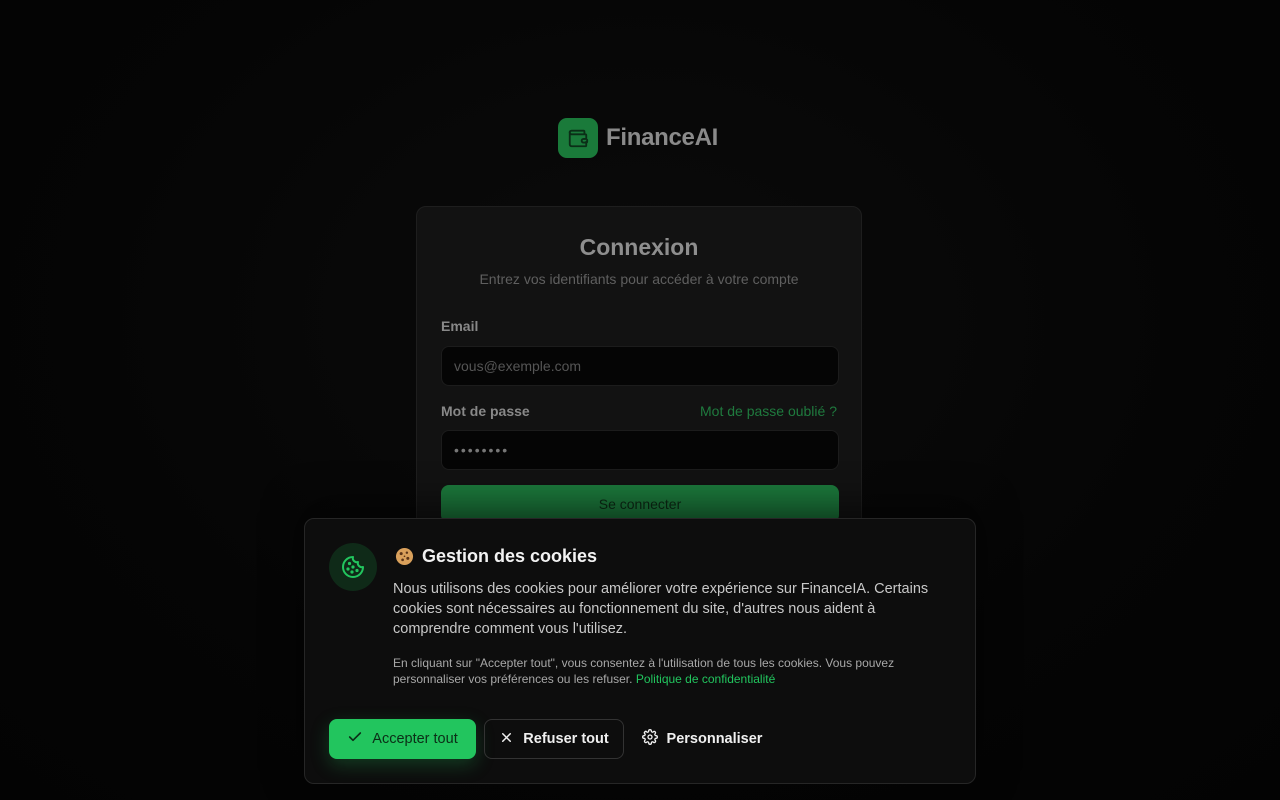 The width and height of the screenshot is (1280, 800). What do you see at coordinates (506, 739) in the screenshot?
I see `close-icon` at bounding box center [506, 739].